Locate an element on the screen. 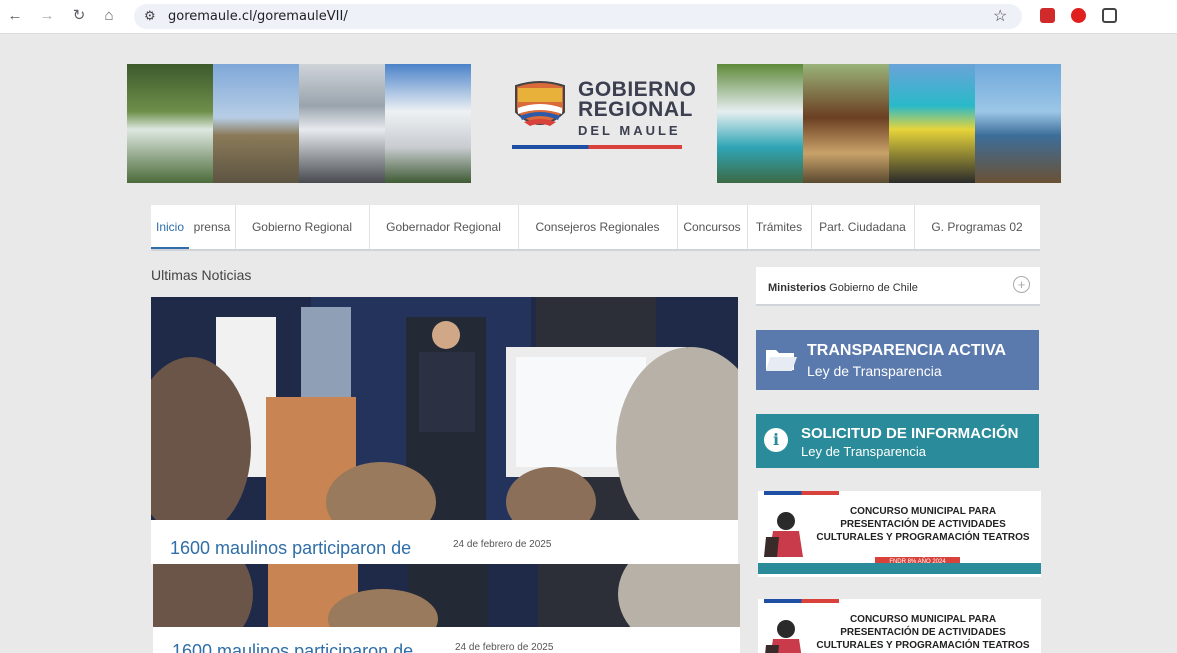  ministerios-panel: Ministerios Gobierno de Chile + is located at coordinates (898, 286).